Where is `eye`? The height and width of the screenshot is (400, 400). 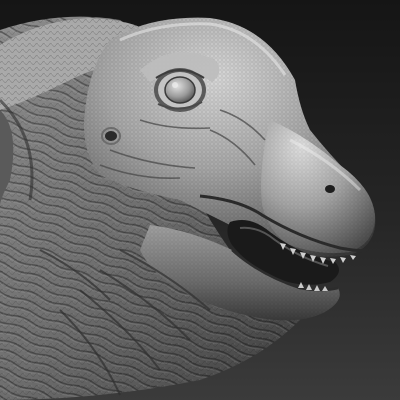
eye is located at coordinates (180, 90).